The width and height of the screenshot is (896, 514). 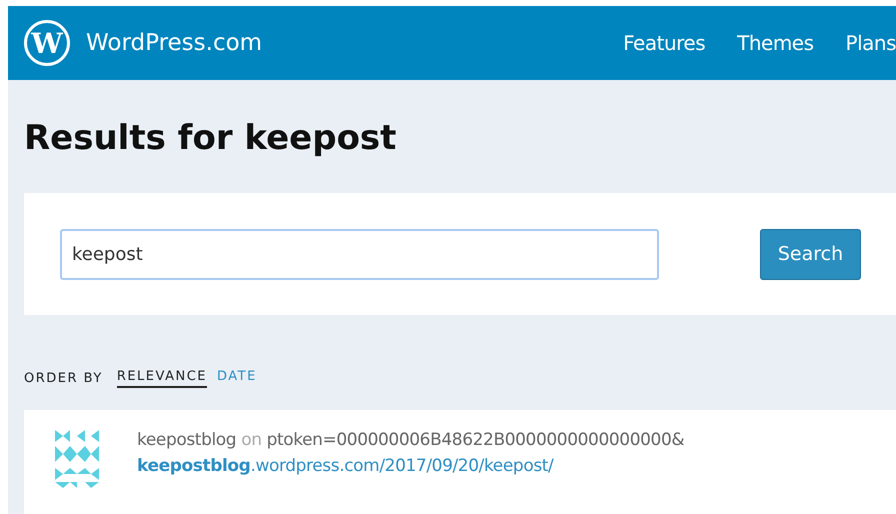 I want to click on site-name: WordPress.com, so click(x=174, y=43).